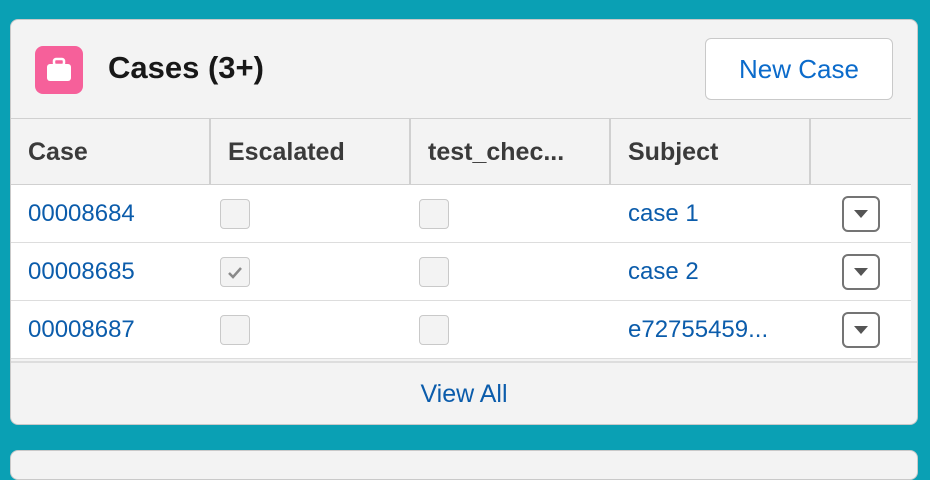  I want to click on checkmark-icon, so click(235, 272).